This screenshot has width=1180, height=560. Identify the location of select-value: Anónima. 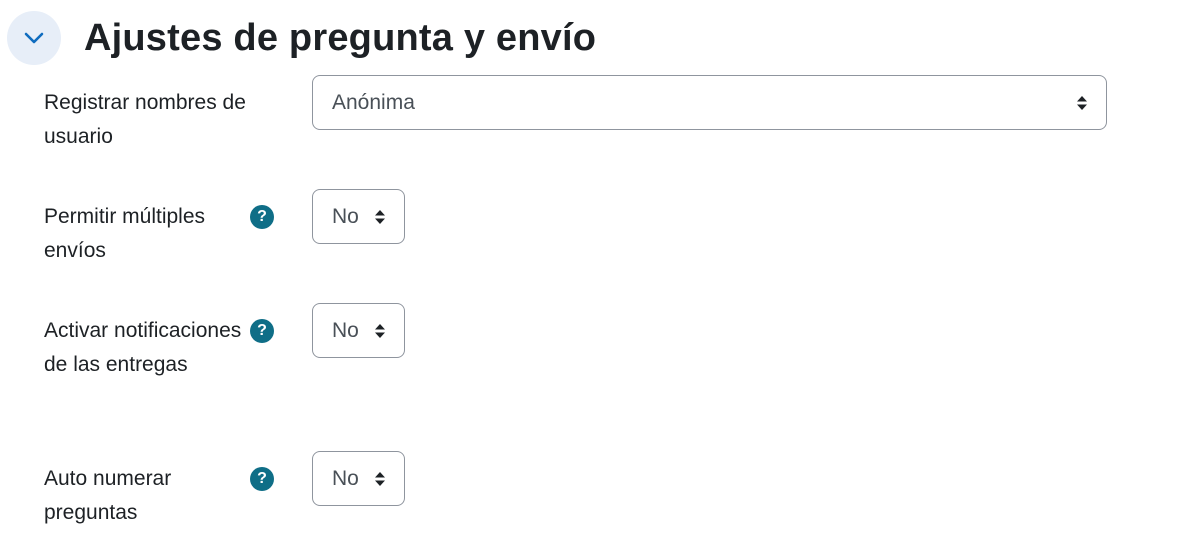
(373, 102).